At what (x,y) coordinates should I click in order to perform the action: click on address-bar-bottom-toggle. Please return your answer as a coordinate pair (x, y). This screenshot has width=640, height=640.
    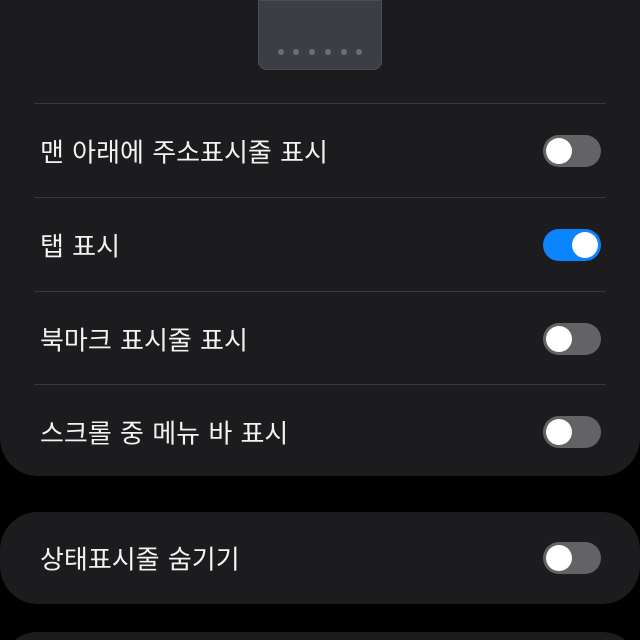
    Looking at the image, I should click on (572, 150).